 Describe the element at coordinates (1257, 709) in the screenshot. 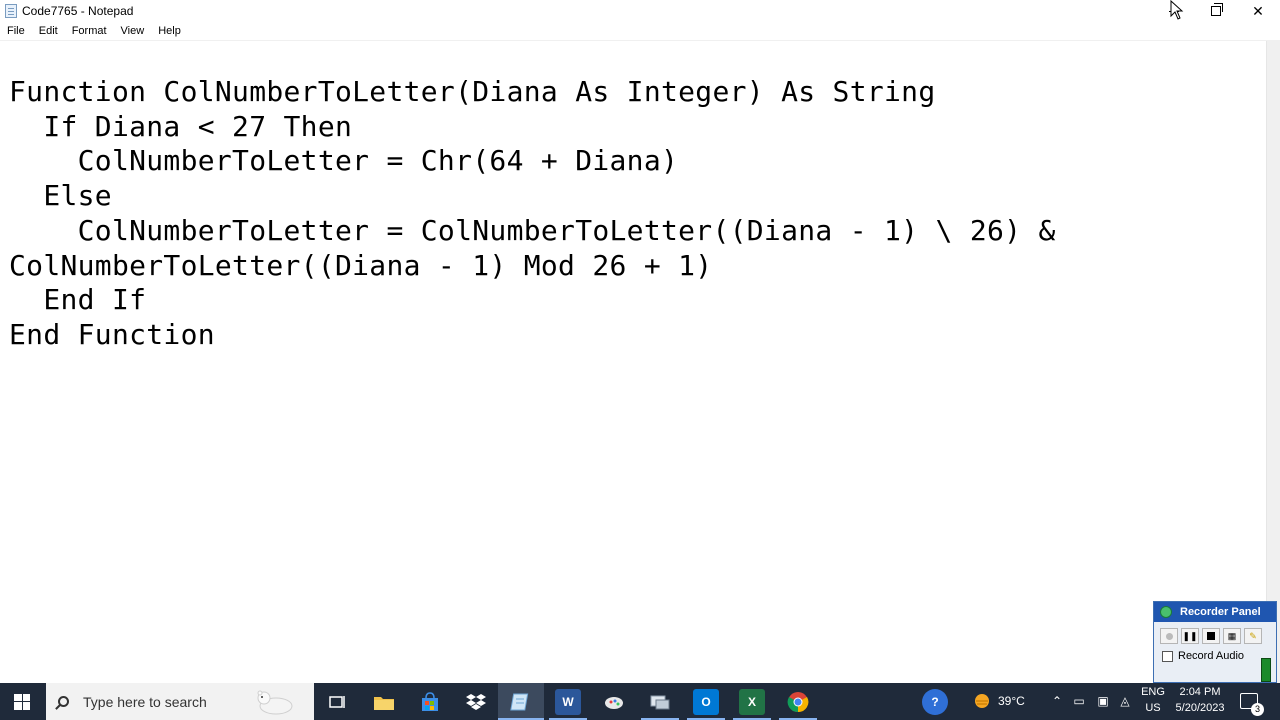

I see `notification-count-badge: 3` at that location.